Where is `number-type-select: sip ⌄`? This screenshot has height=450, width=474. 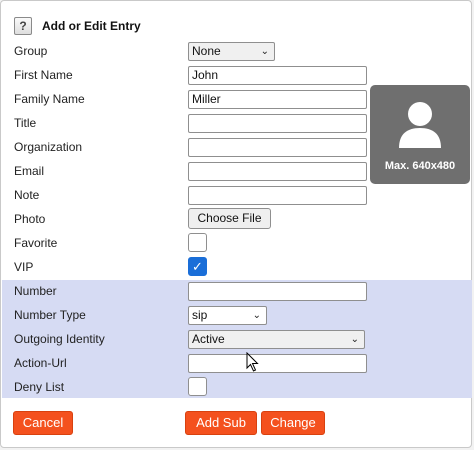
number-type-select: sip ⌄ is located at coordinates (227, 315).